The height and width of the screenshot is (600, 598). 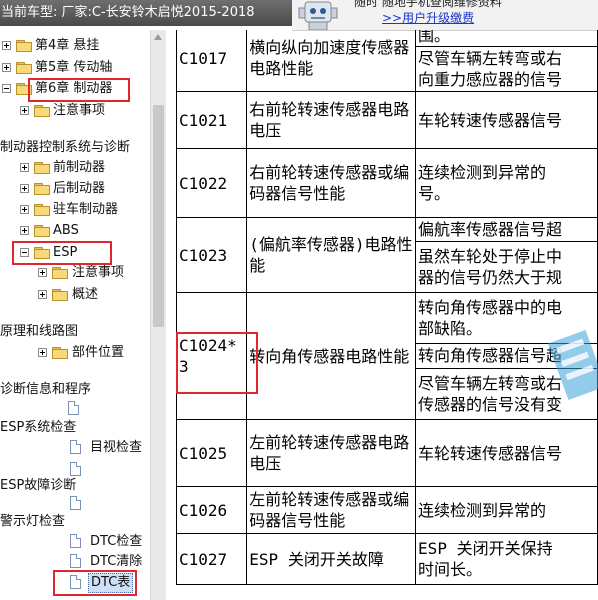 What do you see at coordinates (116, 561) in the screenshot?
I see `tree-item-label: DTC清除` at bounding box center [116, 561].